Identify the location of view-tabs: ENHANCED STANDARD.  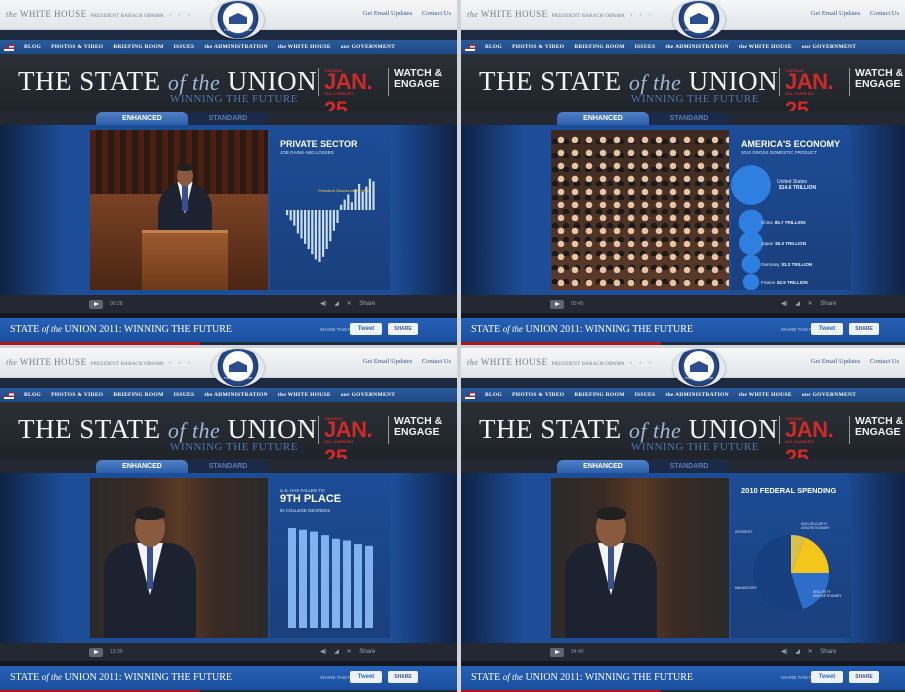
(683, 118).